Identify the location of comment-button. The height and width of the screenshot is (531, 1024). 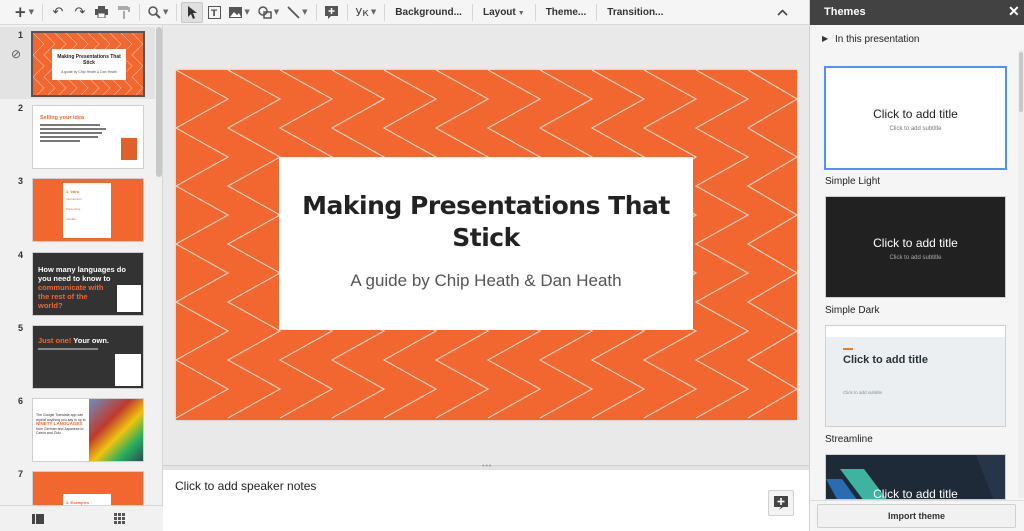
(332, 12).